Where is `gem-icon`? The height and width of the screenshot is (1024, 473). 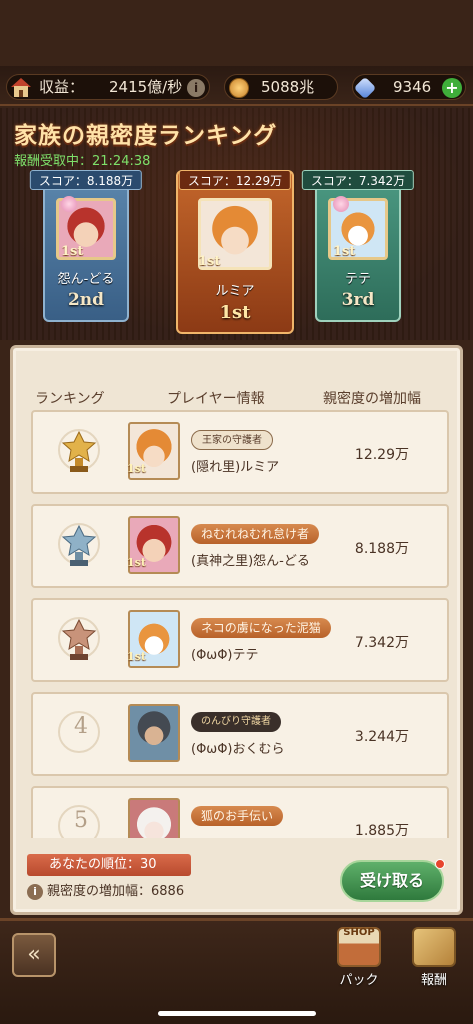 gem-icon is located at coordinates (365, 88).